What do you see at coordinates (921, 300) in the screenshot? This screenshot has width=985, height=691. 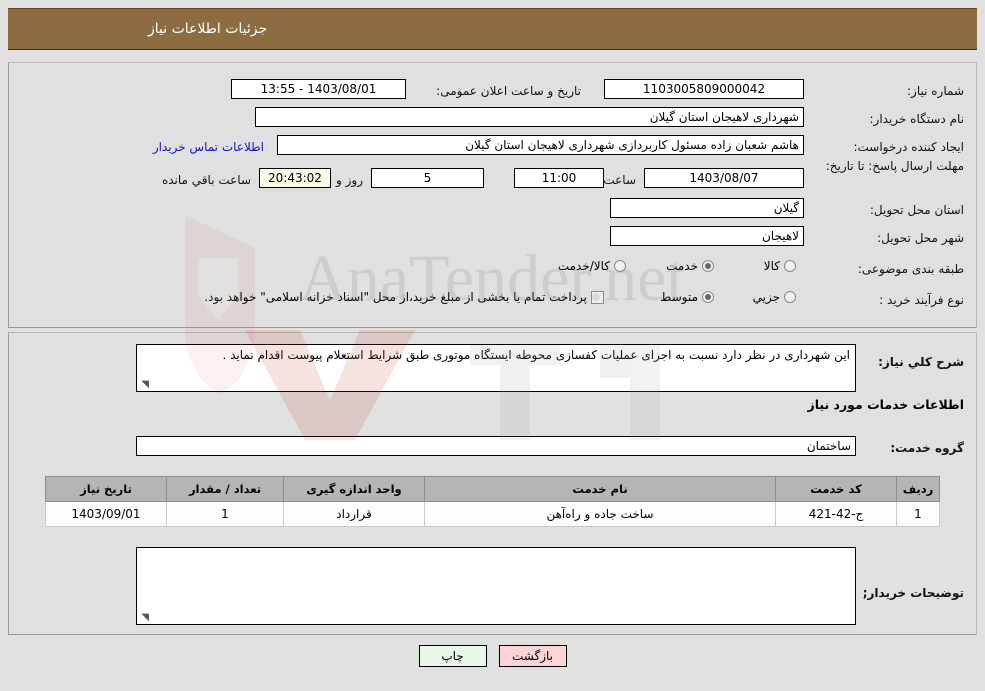 I see `purchase-type-label: نوع فرآیند خرید :` at bounding box center [921, 300].